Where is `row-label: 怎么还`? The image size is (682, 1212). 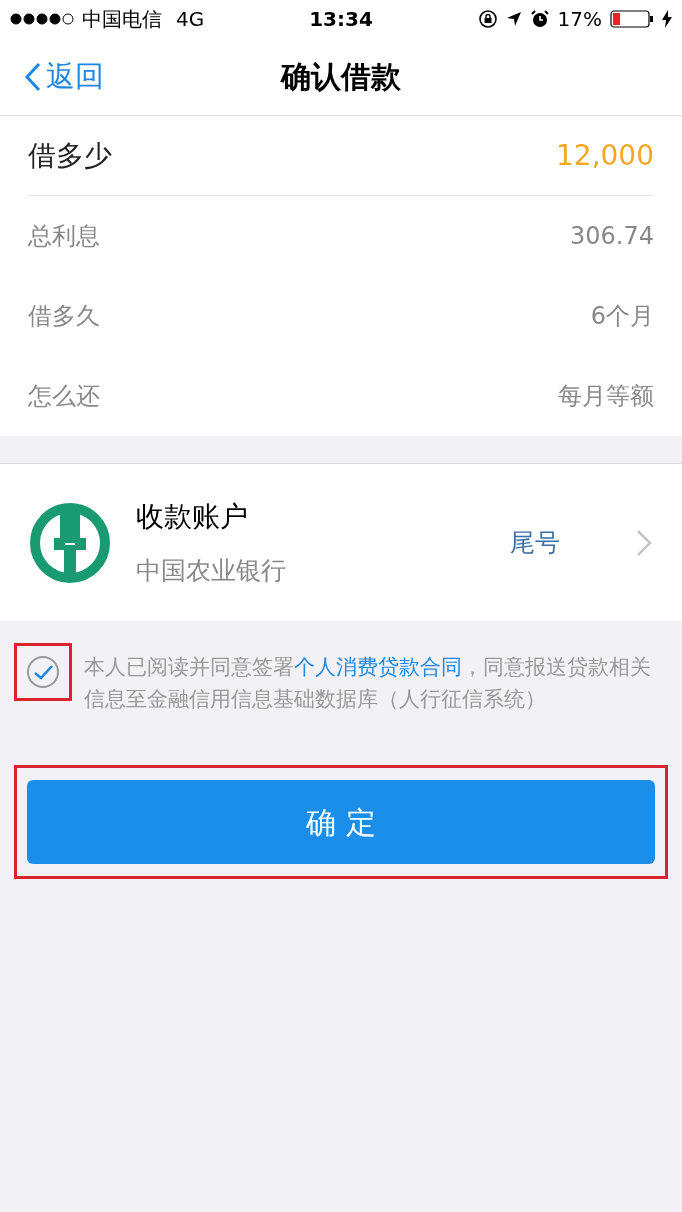 row-label: 怎么还 is located at coordinates (64, 396).